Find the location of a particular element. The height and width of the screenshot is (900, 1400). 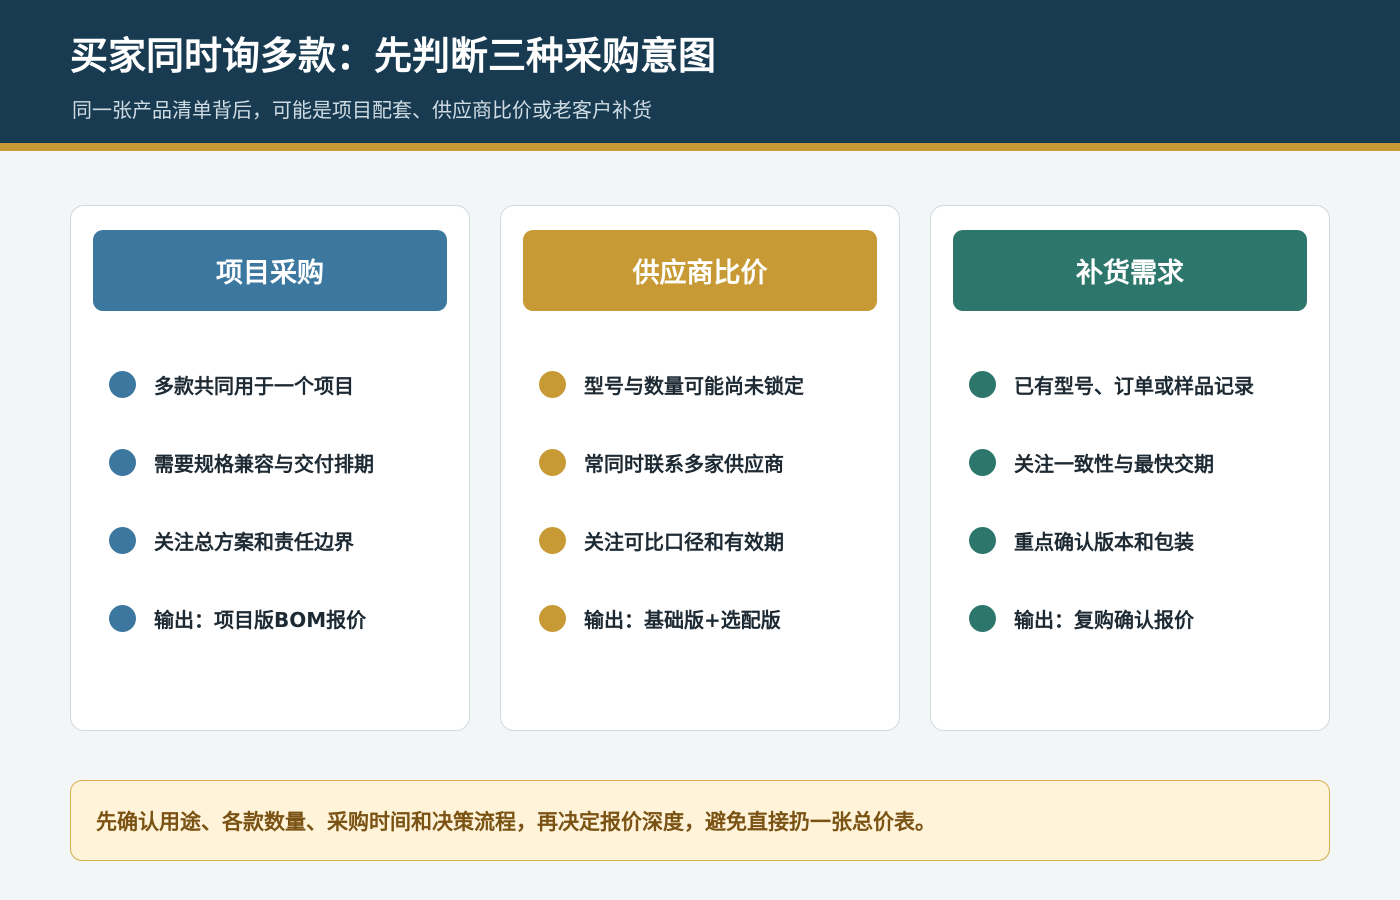

list-item: 型号与数量可能尚未锁定 is located at coordinates (709, 384).